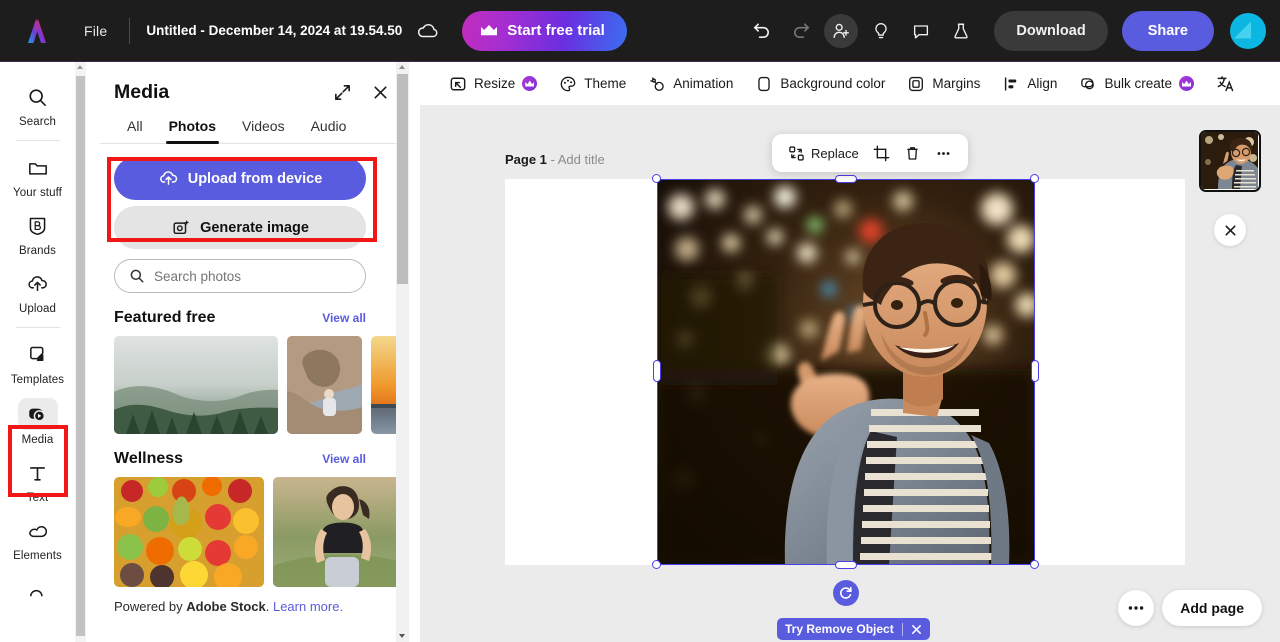 This screenshot has height=642, width=1280. I want to click on resize-handle-top-left, so click(656, 178).